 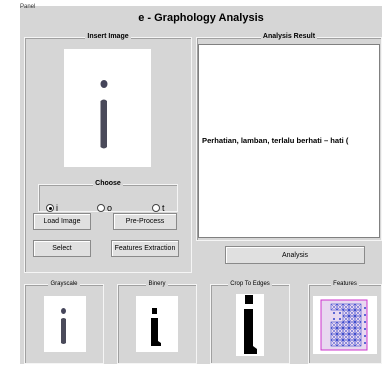 I want to click on features-title: Features, so click(x=345, y=284).